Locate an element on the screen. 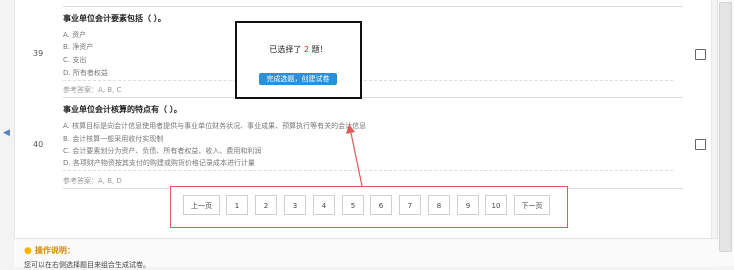 This screenshot has width=734, height=270. instructions-title-text: 操作说明： is located at coordinates (54, 250).